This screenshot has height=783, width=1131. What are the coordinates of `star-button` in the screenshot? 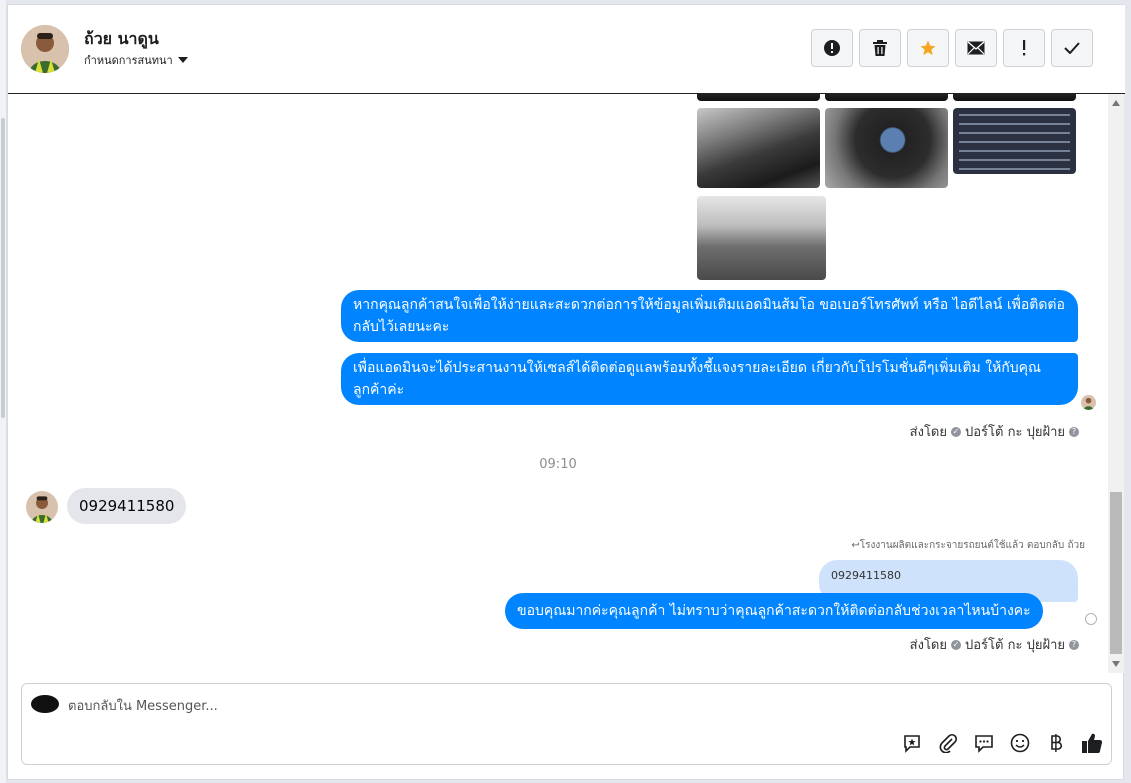 It's located at (928, 48).